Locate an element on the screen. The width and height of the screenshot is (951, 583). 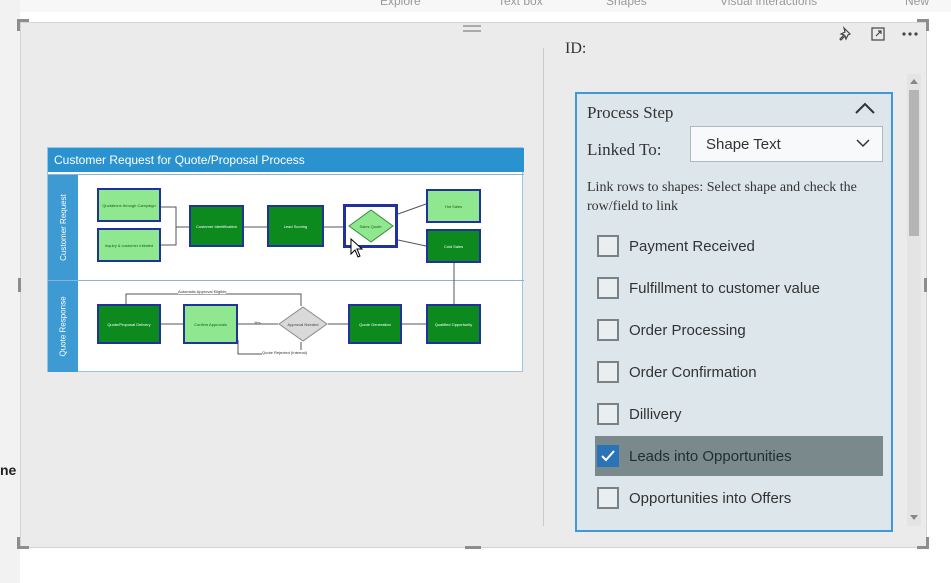
diagram-node: Quotations through Campaign is located at coordinates (129, 205).